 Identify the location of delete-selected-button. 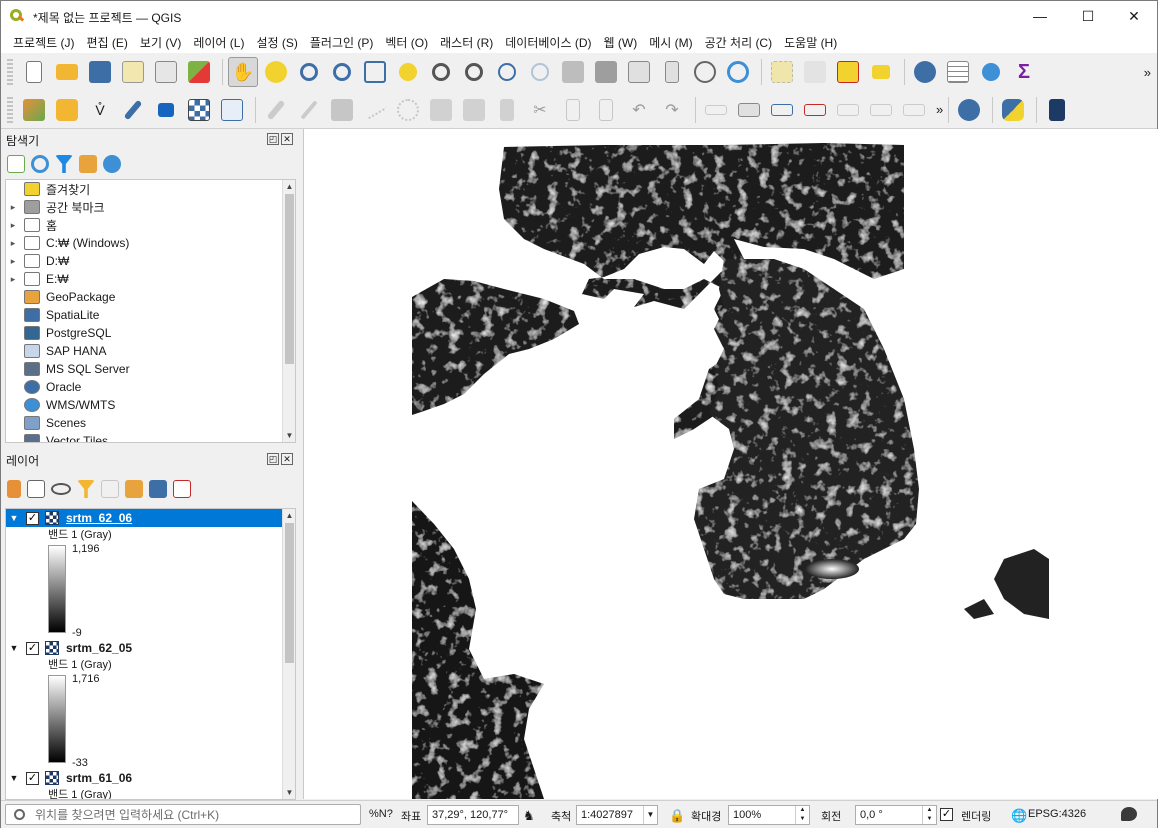
(507, 110).